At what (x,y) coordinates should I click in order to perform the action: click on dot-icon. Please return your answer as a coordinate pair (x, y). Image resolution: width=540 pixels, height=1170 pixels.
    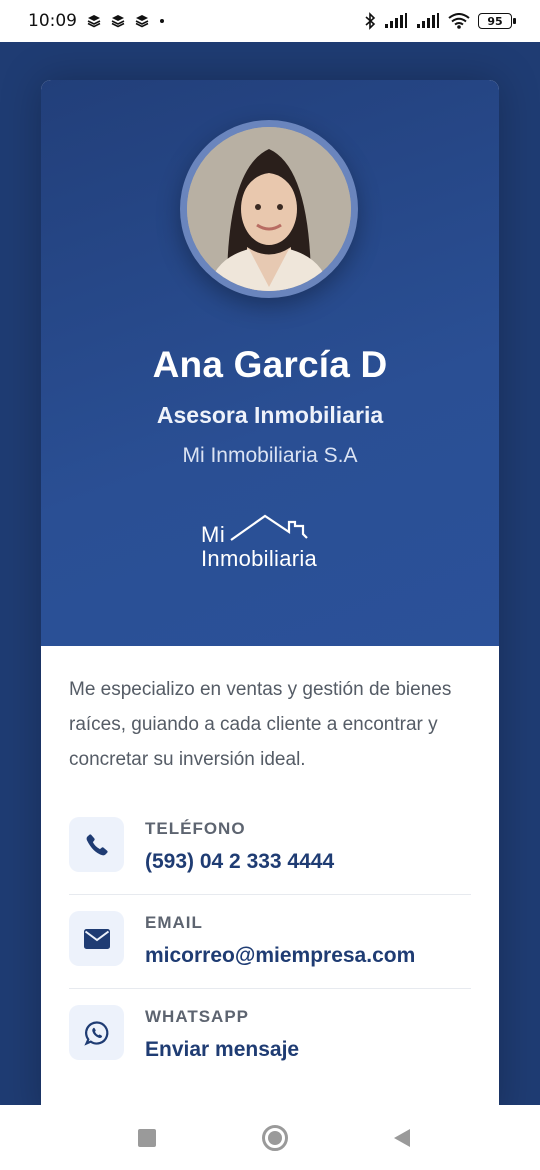
    Looking at the image, I should click on (162, 21).